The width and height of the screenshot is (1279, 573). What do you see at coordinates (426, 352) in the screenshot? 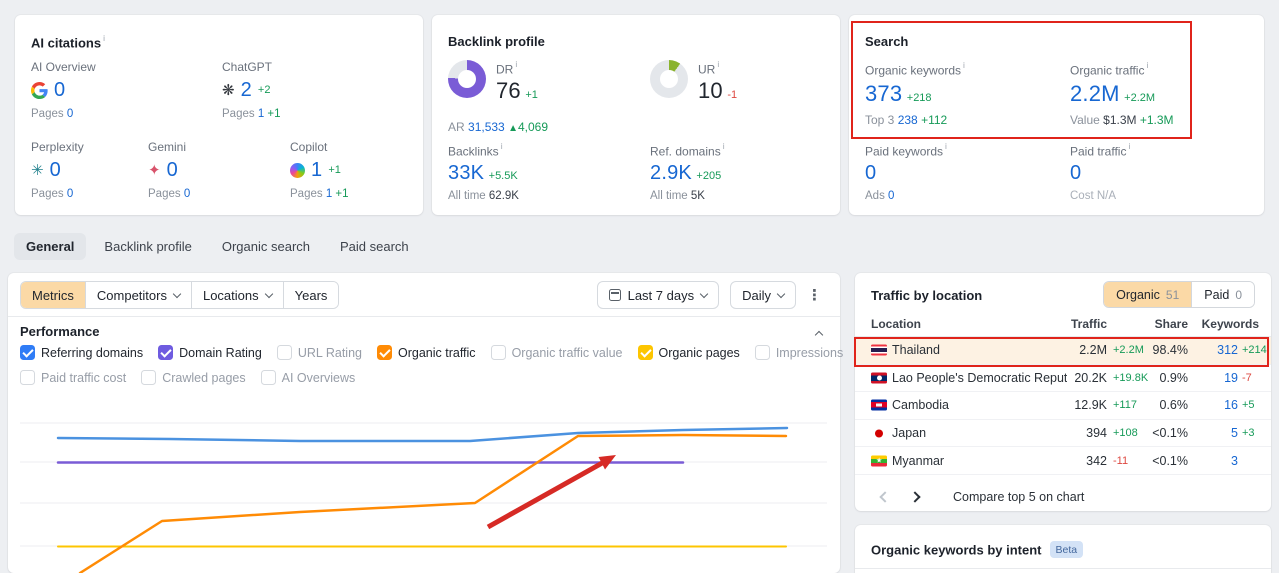
I see `metric-organic-traffic: Organic traffic` at bounding box center [426, 352].